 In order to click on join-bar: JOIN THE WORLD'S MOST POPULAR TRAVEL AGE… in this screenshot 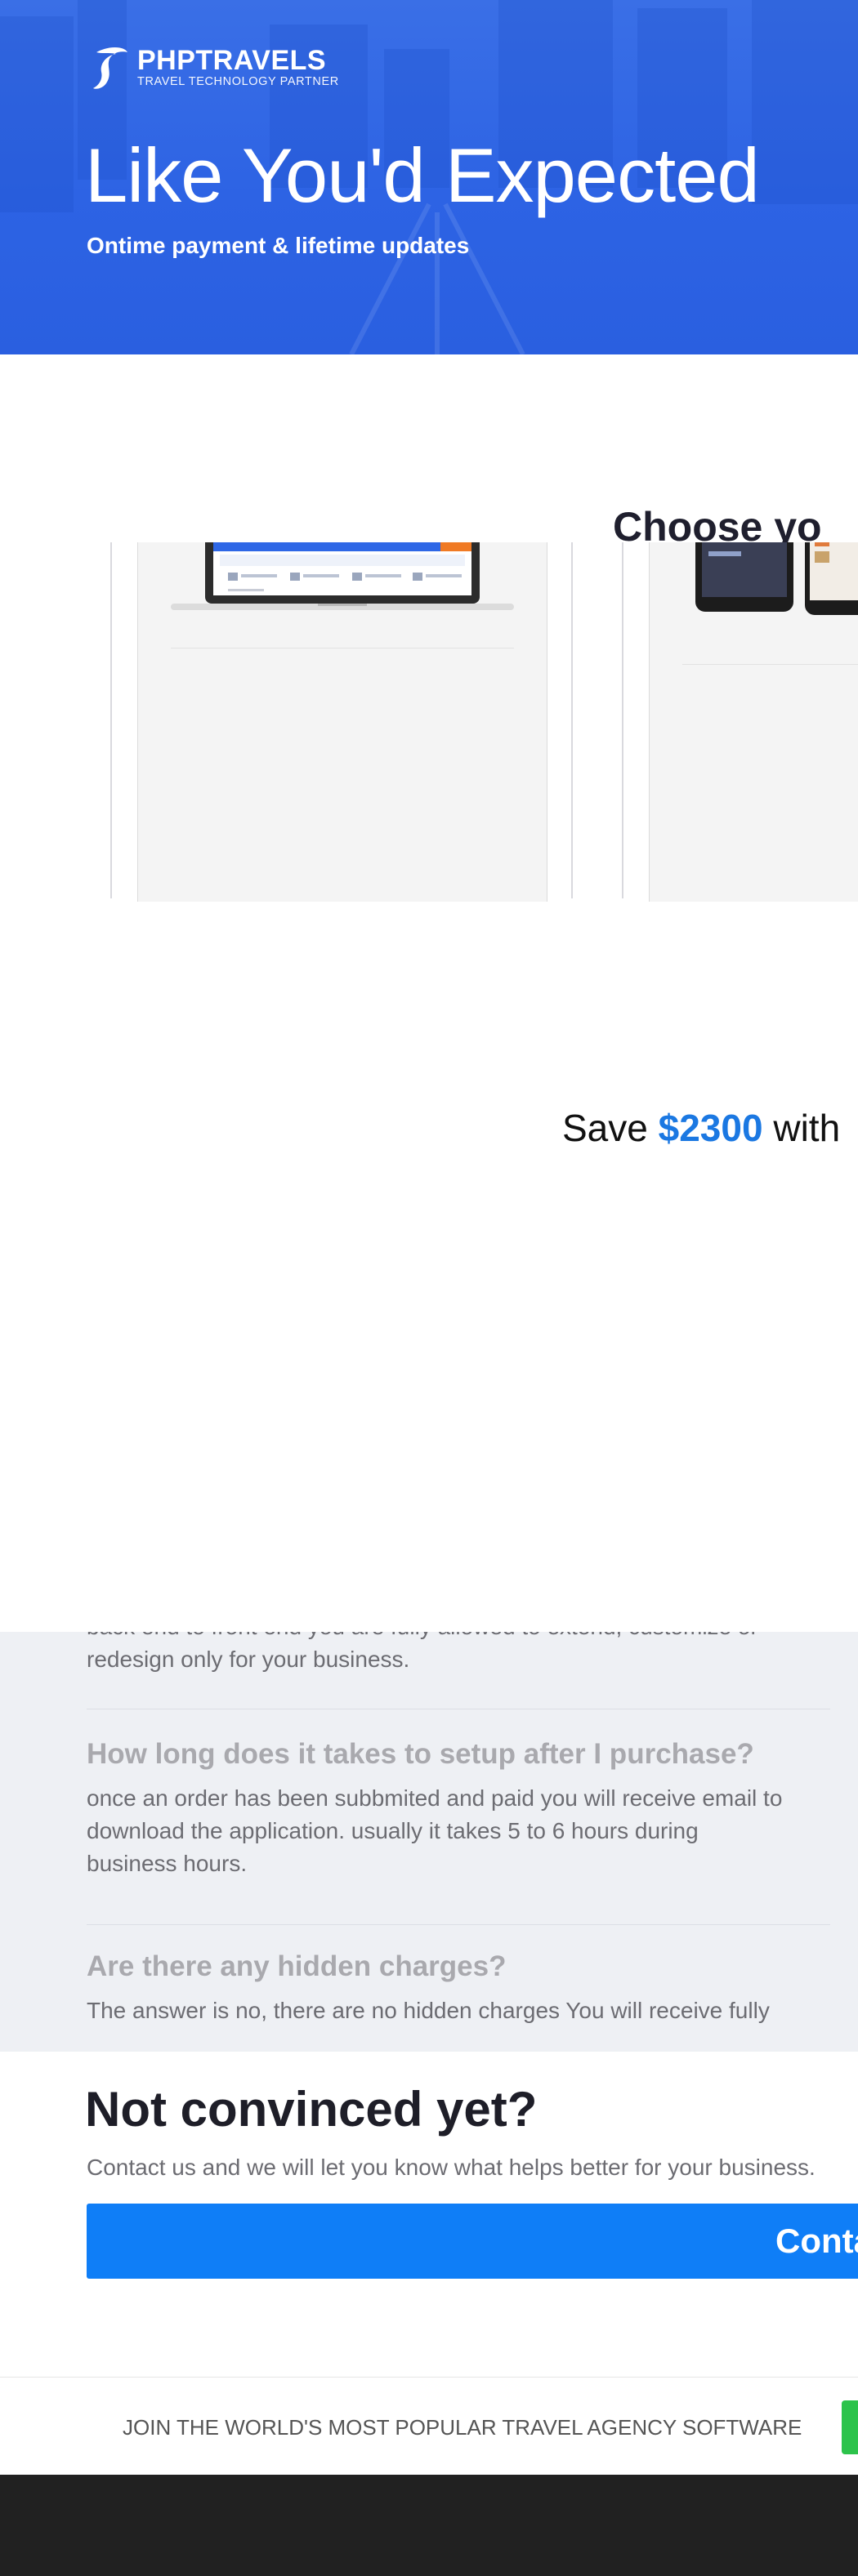, I will do `click(429, 2426)`.